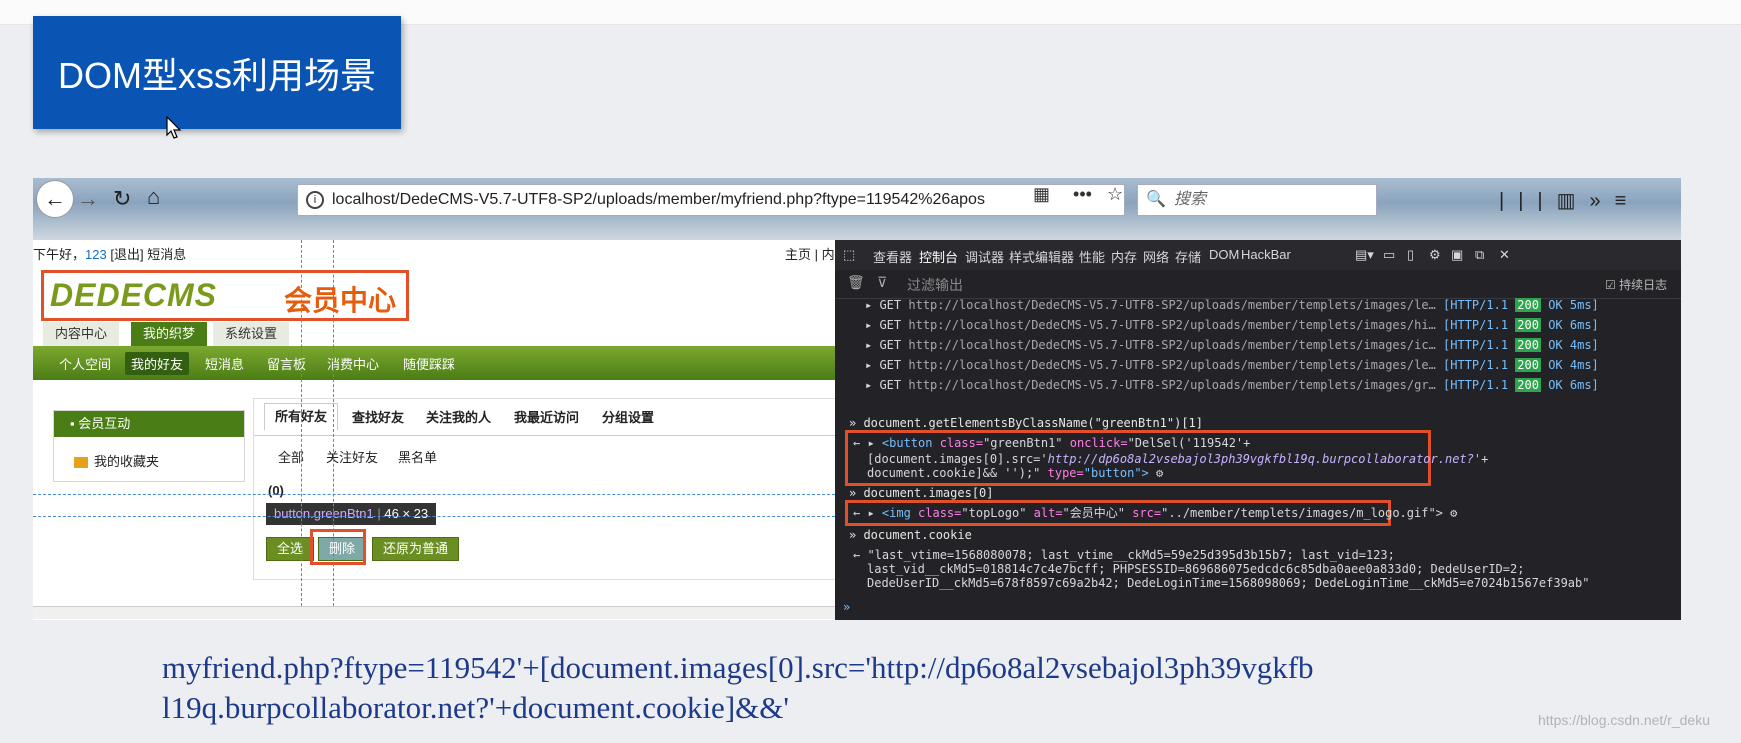 Image resolution: width=1741 pixels, height=743 pixels. Describe the element at coordinates (290, 549) in the screenshot. I see `select-all-button: 全选` at that location.